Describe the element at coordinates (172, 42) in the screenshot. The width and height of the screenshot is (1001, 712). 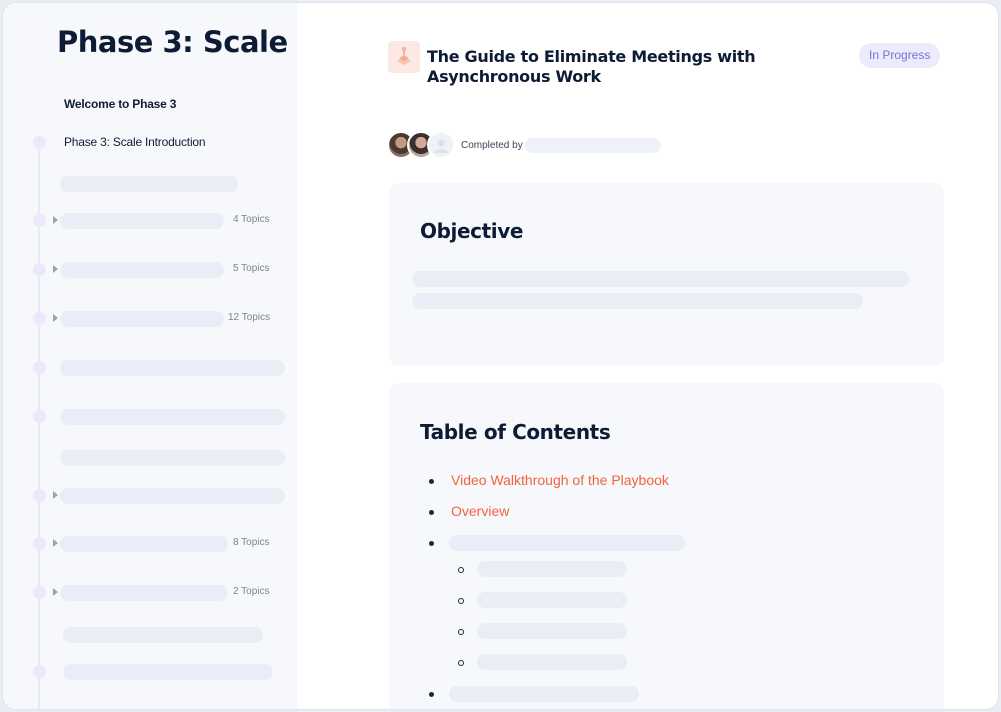
I see `sidebar-title: Phase 3: Scale` at that location.